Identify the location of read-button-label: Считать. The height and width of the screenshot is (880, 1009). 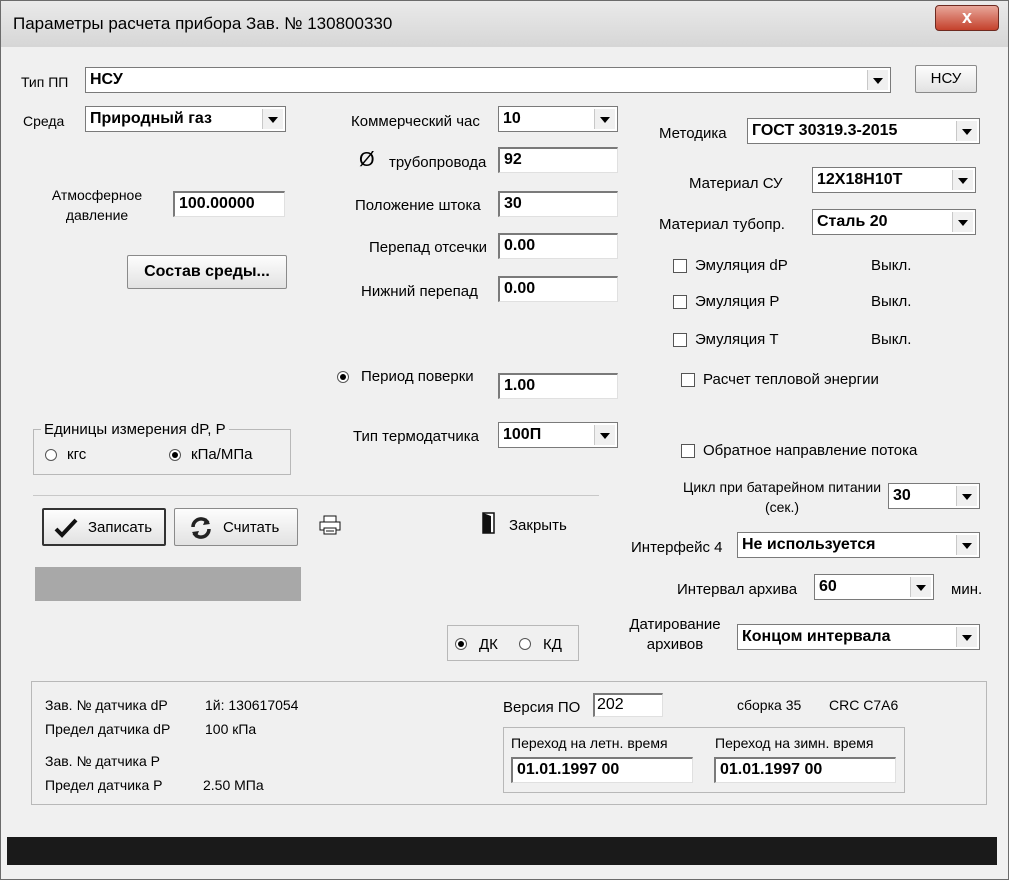
(251, 527).